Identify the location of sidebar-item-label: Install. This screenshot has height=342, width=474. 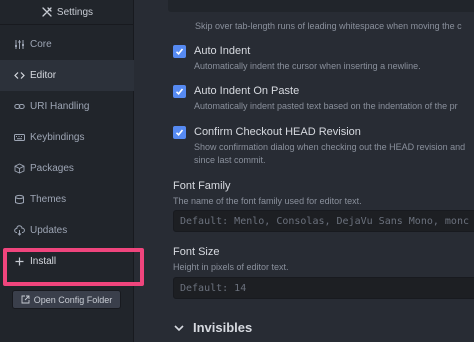
(43, 261).